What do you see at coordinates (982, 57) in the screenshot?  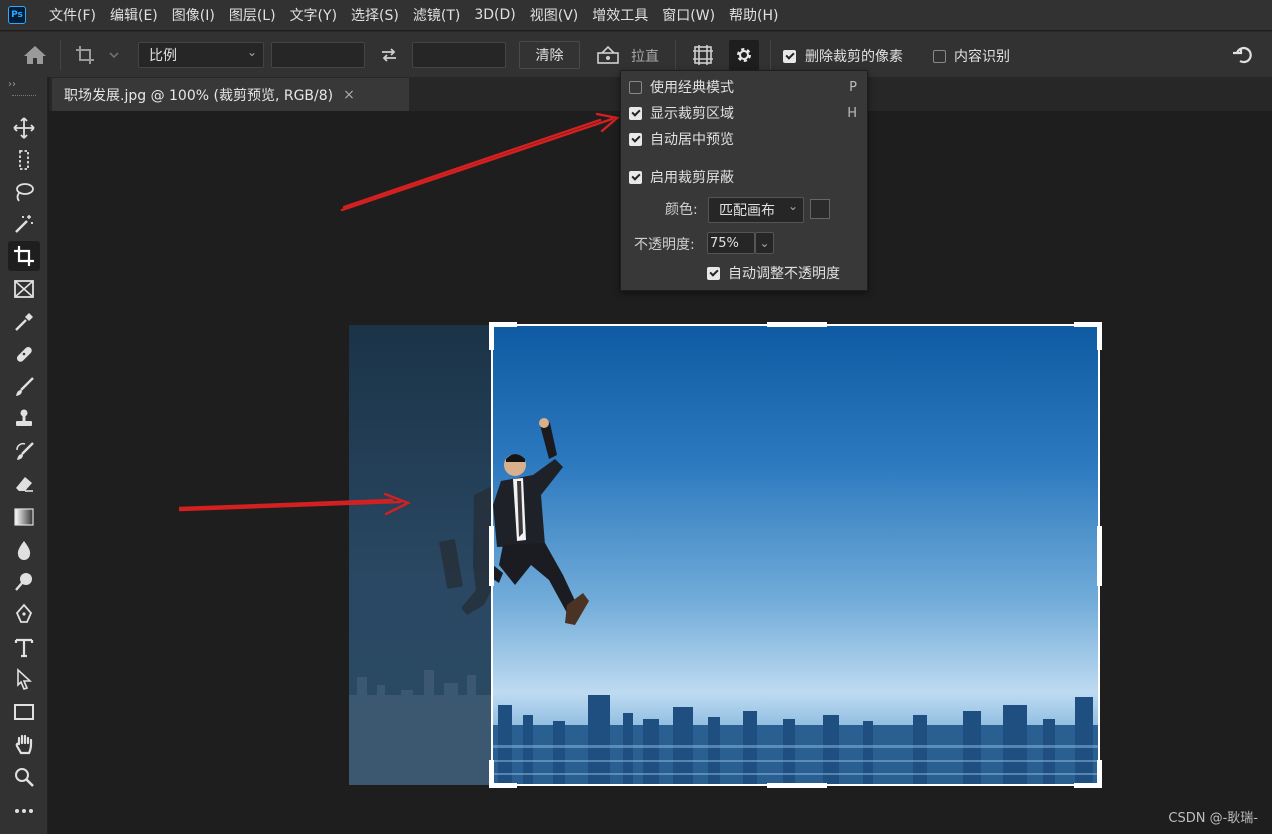 I see `content-aware-label: 内容识别` at bounding box center [982, 57].